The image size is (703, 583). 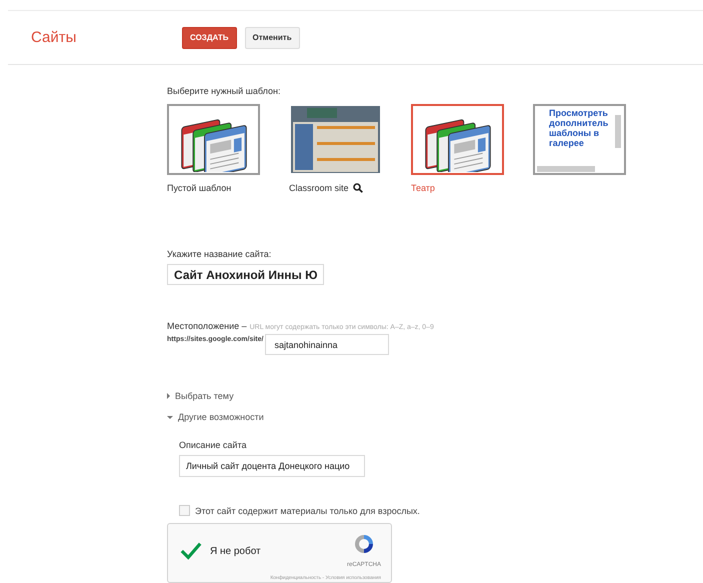 What do you see at coordinates (579, 128) in the screenshot?
I see `gallery-link: Просмотреть дополнитель шаблоны в галерее` at bounding box center [579, 128].